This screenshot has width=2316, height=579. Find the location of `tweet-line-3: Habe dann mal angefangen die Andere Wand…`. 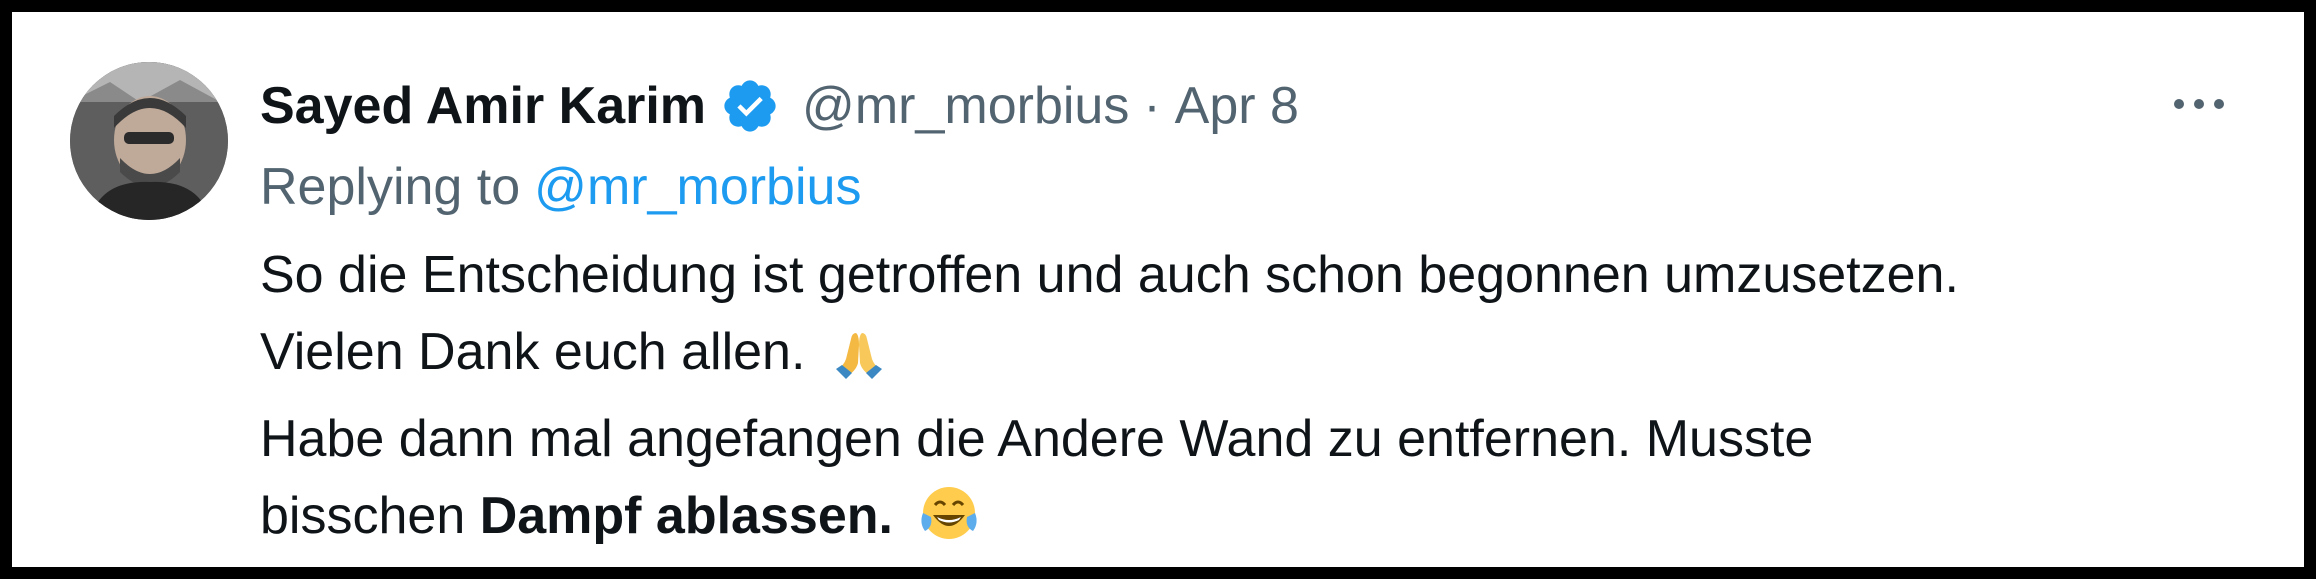

tweet-line-3: Habe dann mal angefangen die Andere Wand… is located at coordinates (1037, 439).